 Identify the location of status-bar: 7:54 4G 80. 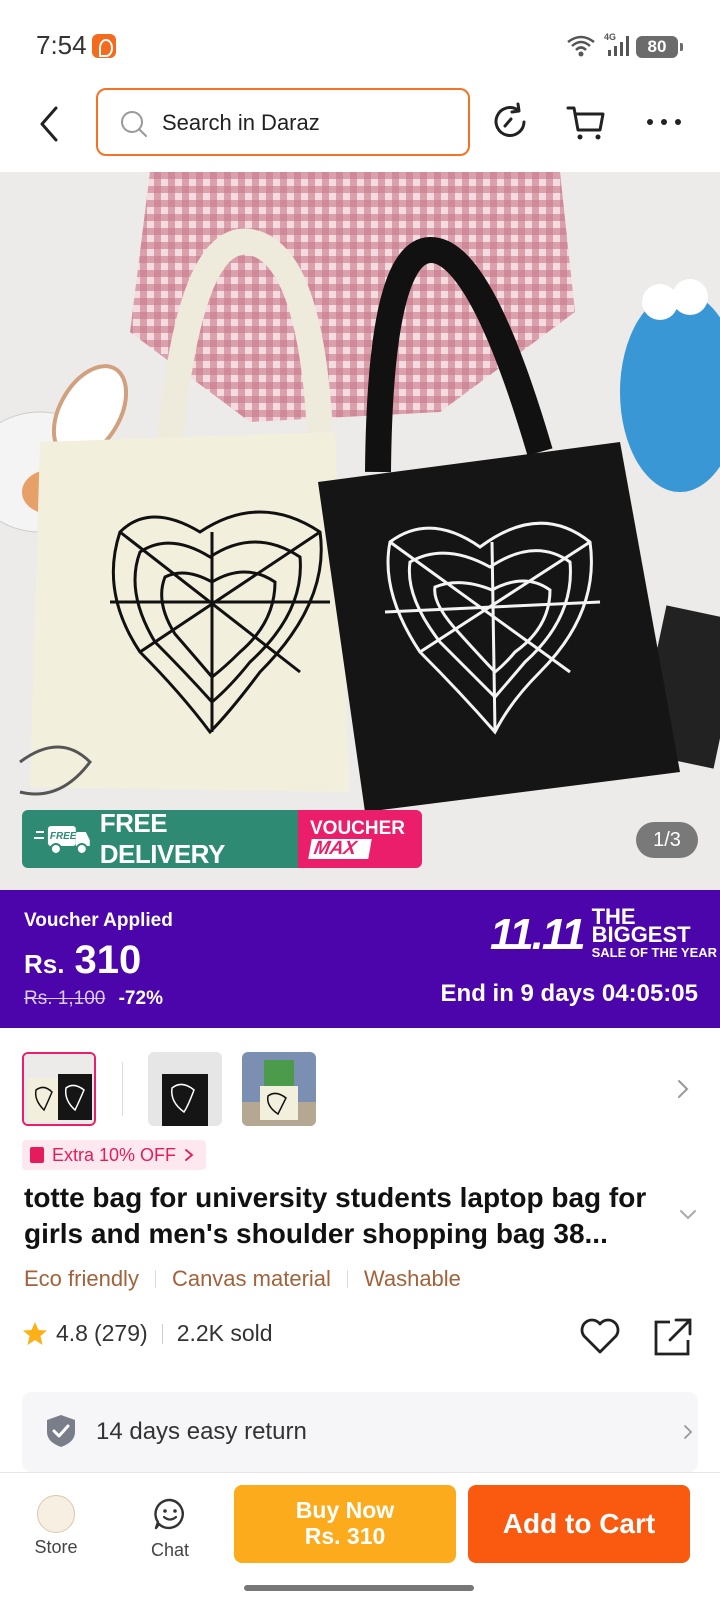
(360, 41).